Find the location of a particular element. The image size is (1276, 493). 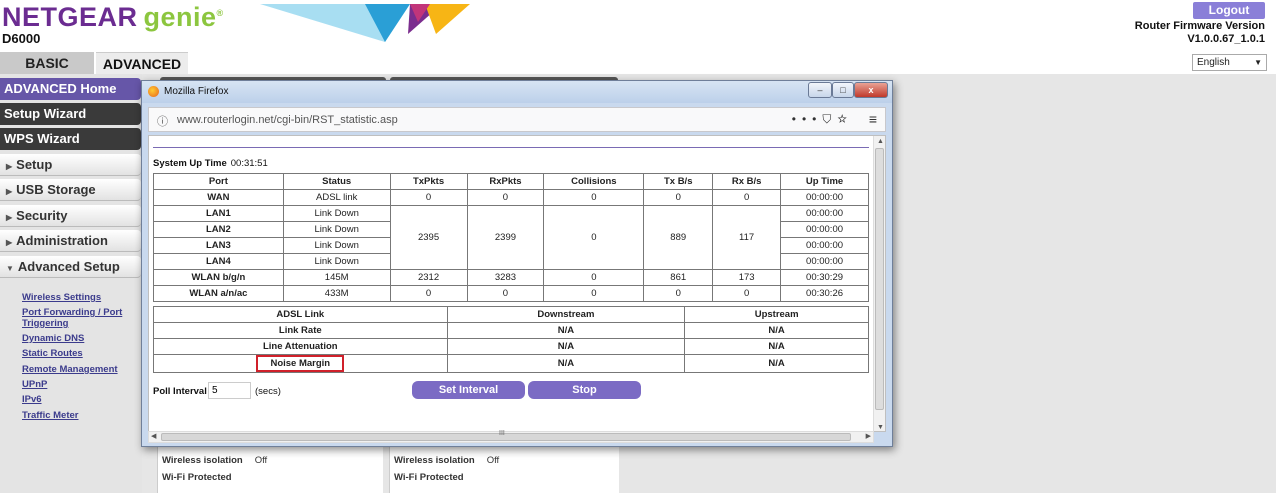

scroll-down-icon: ▼ is located at coordinates (880, 427).